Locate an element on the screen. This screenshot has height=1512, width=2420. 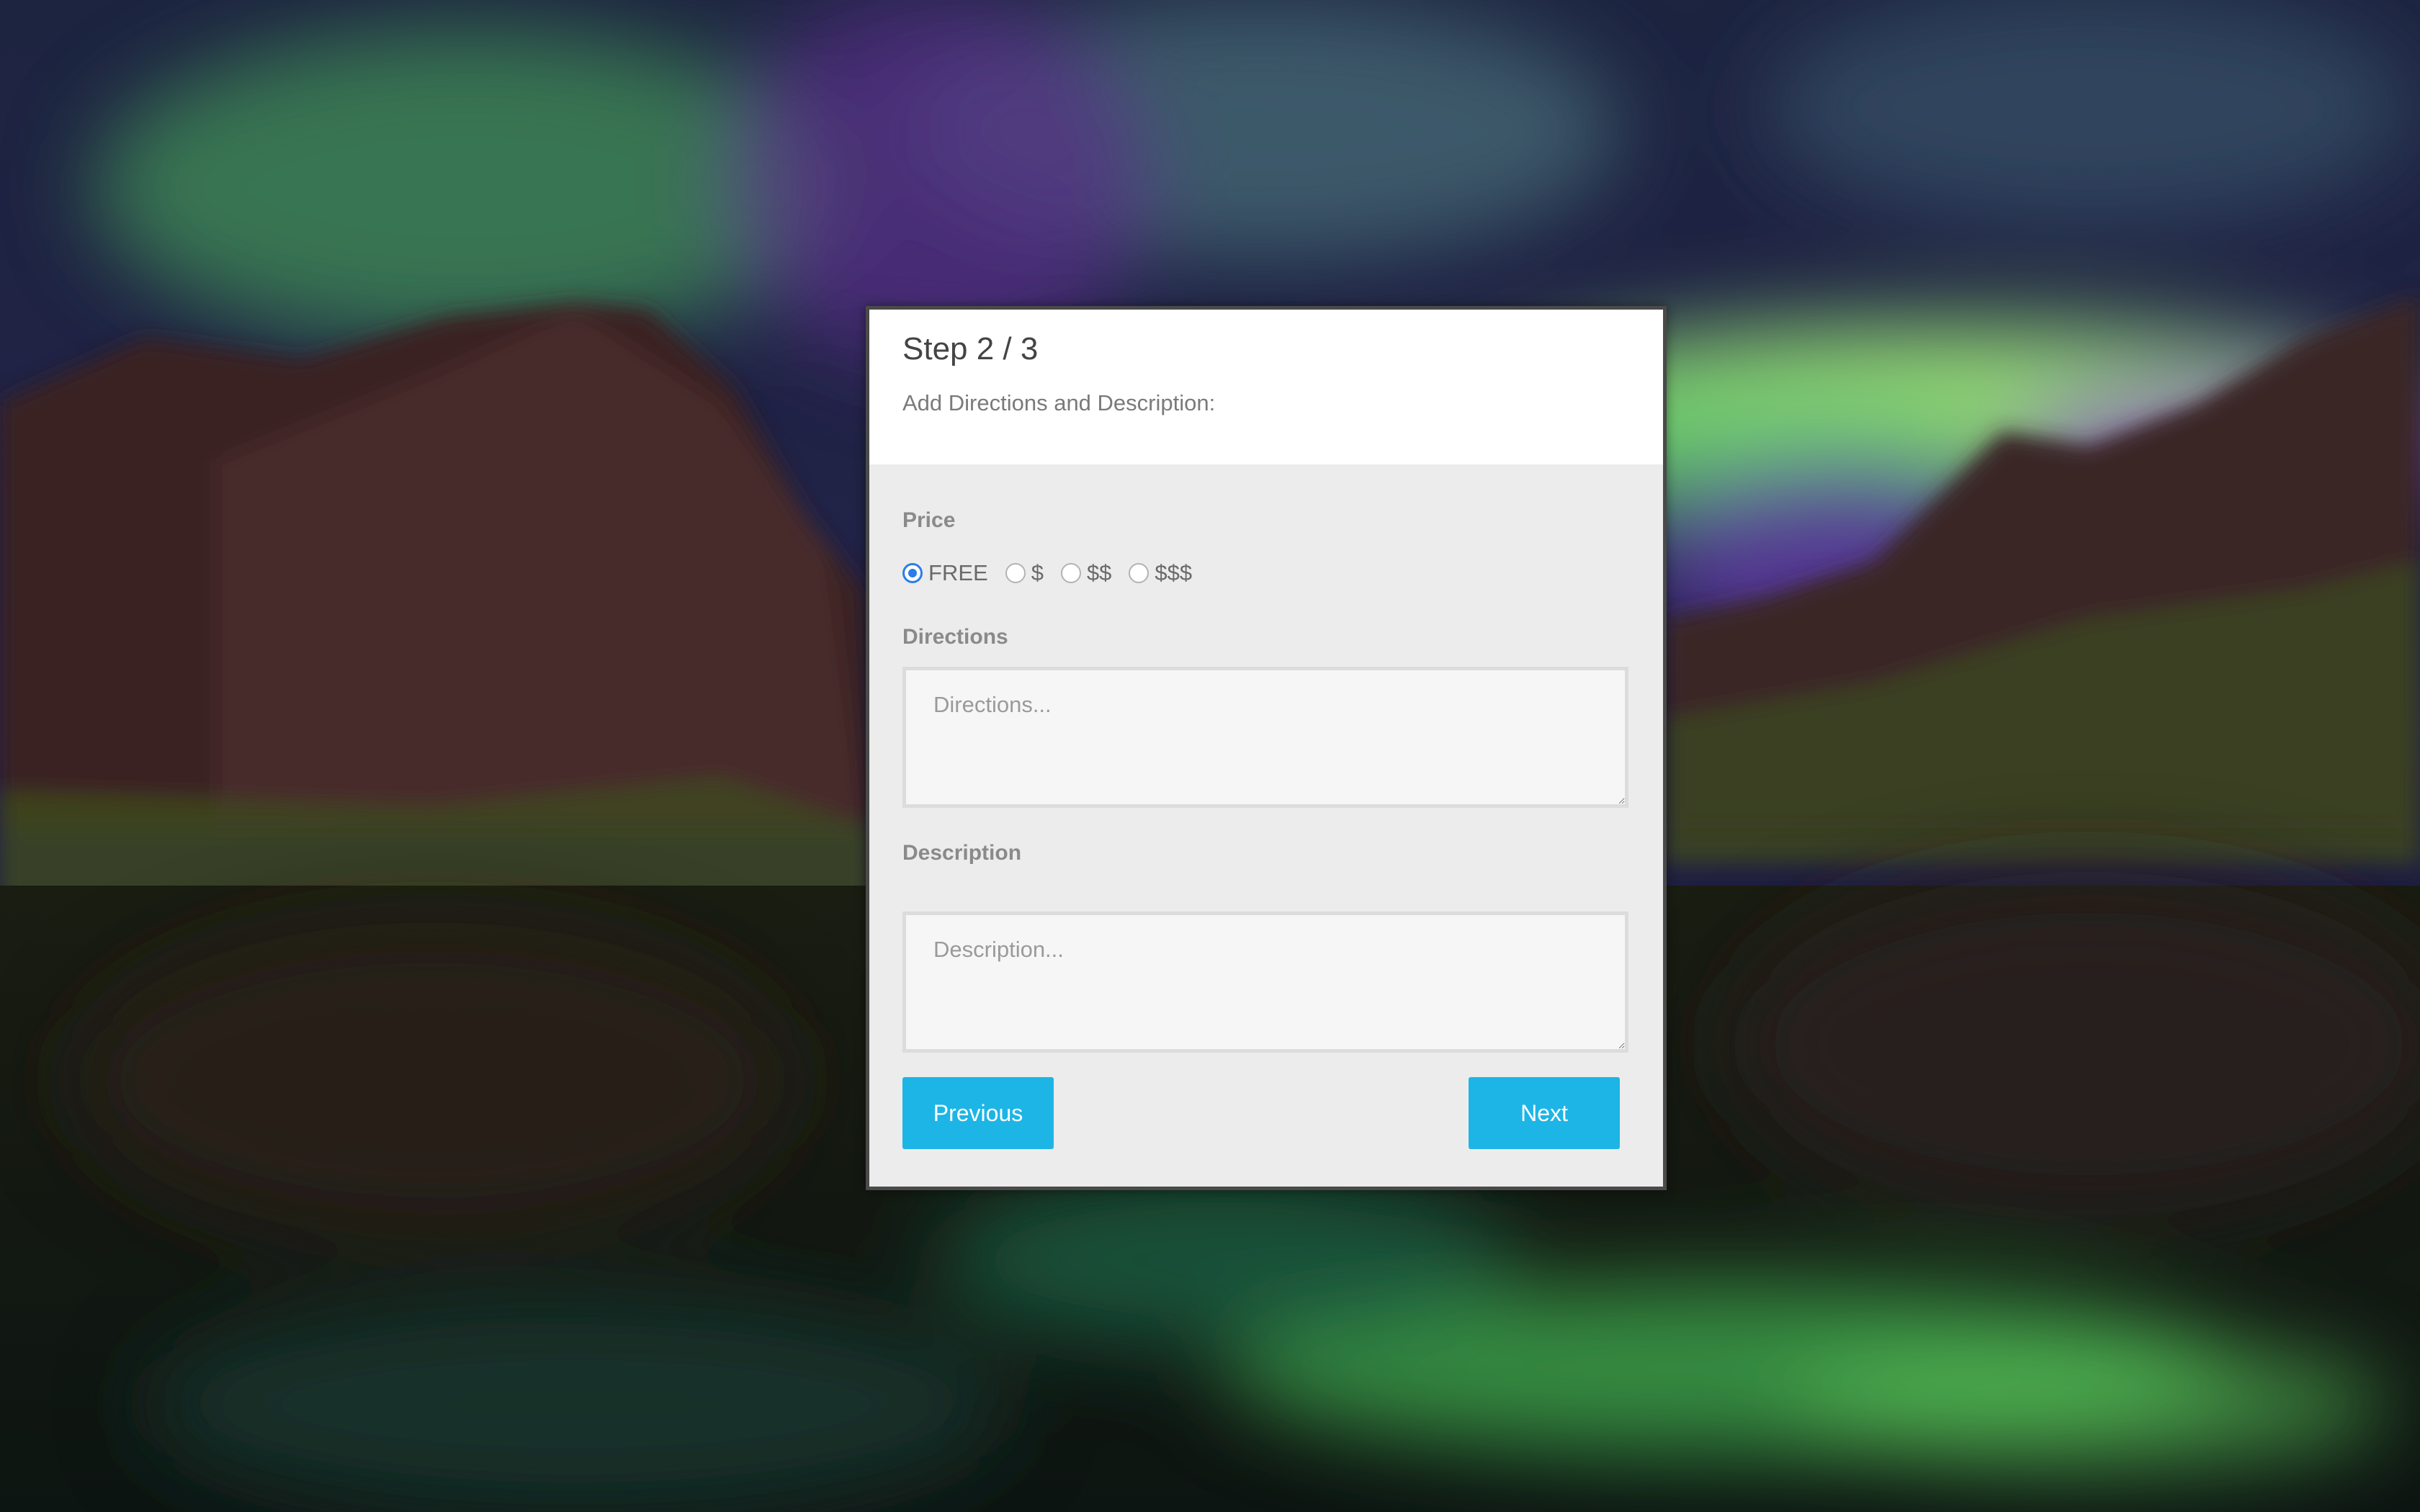
description-textarea is located at coordinates (1265, 982).